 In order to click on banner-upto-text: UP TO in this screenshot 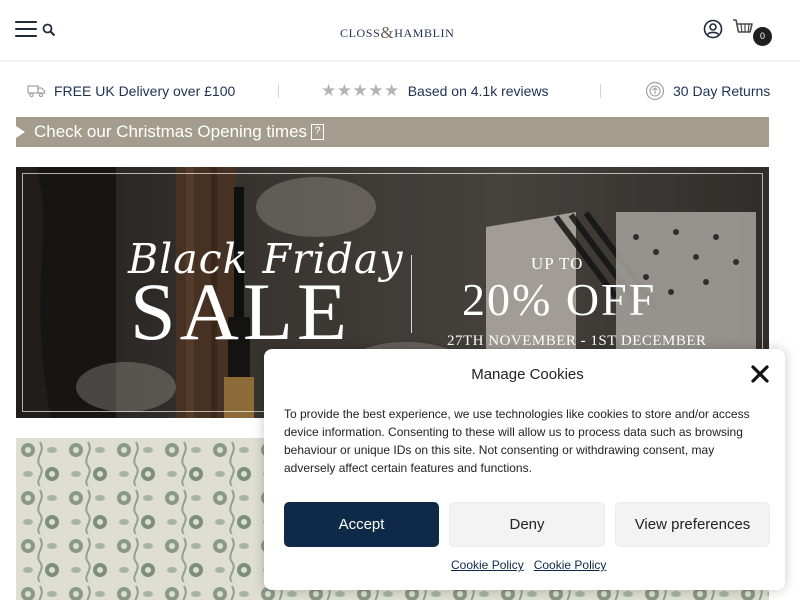, I will do `click(557, 263)`.